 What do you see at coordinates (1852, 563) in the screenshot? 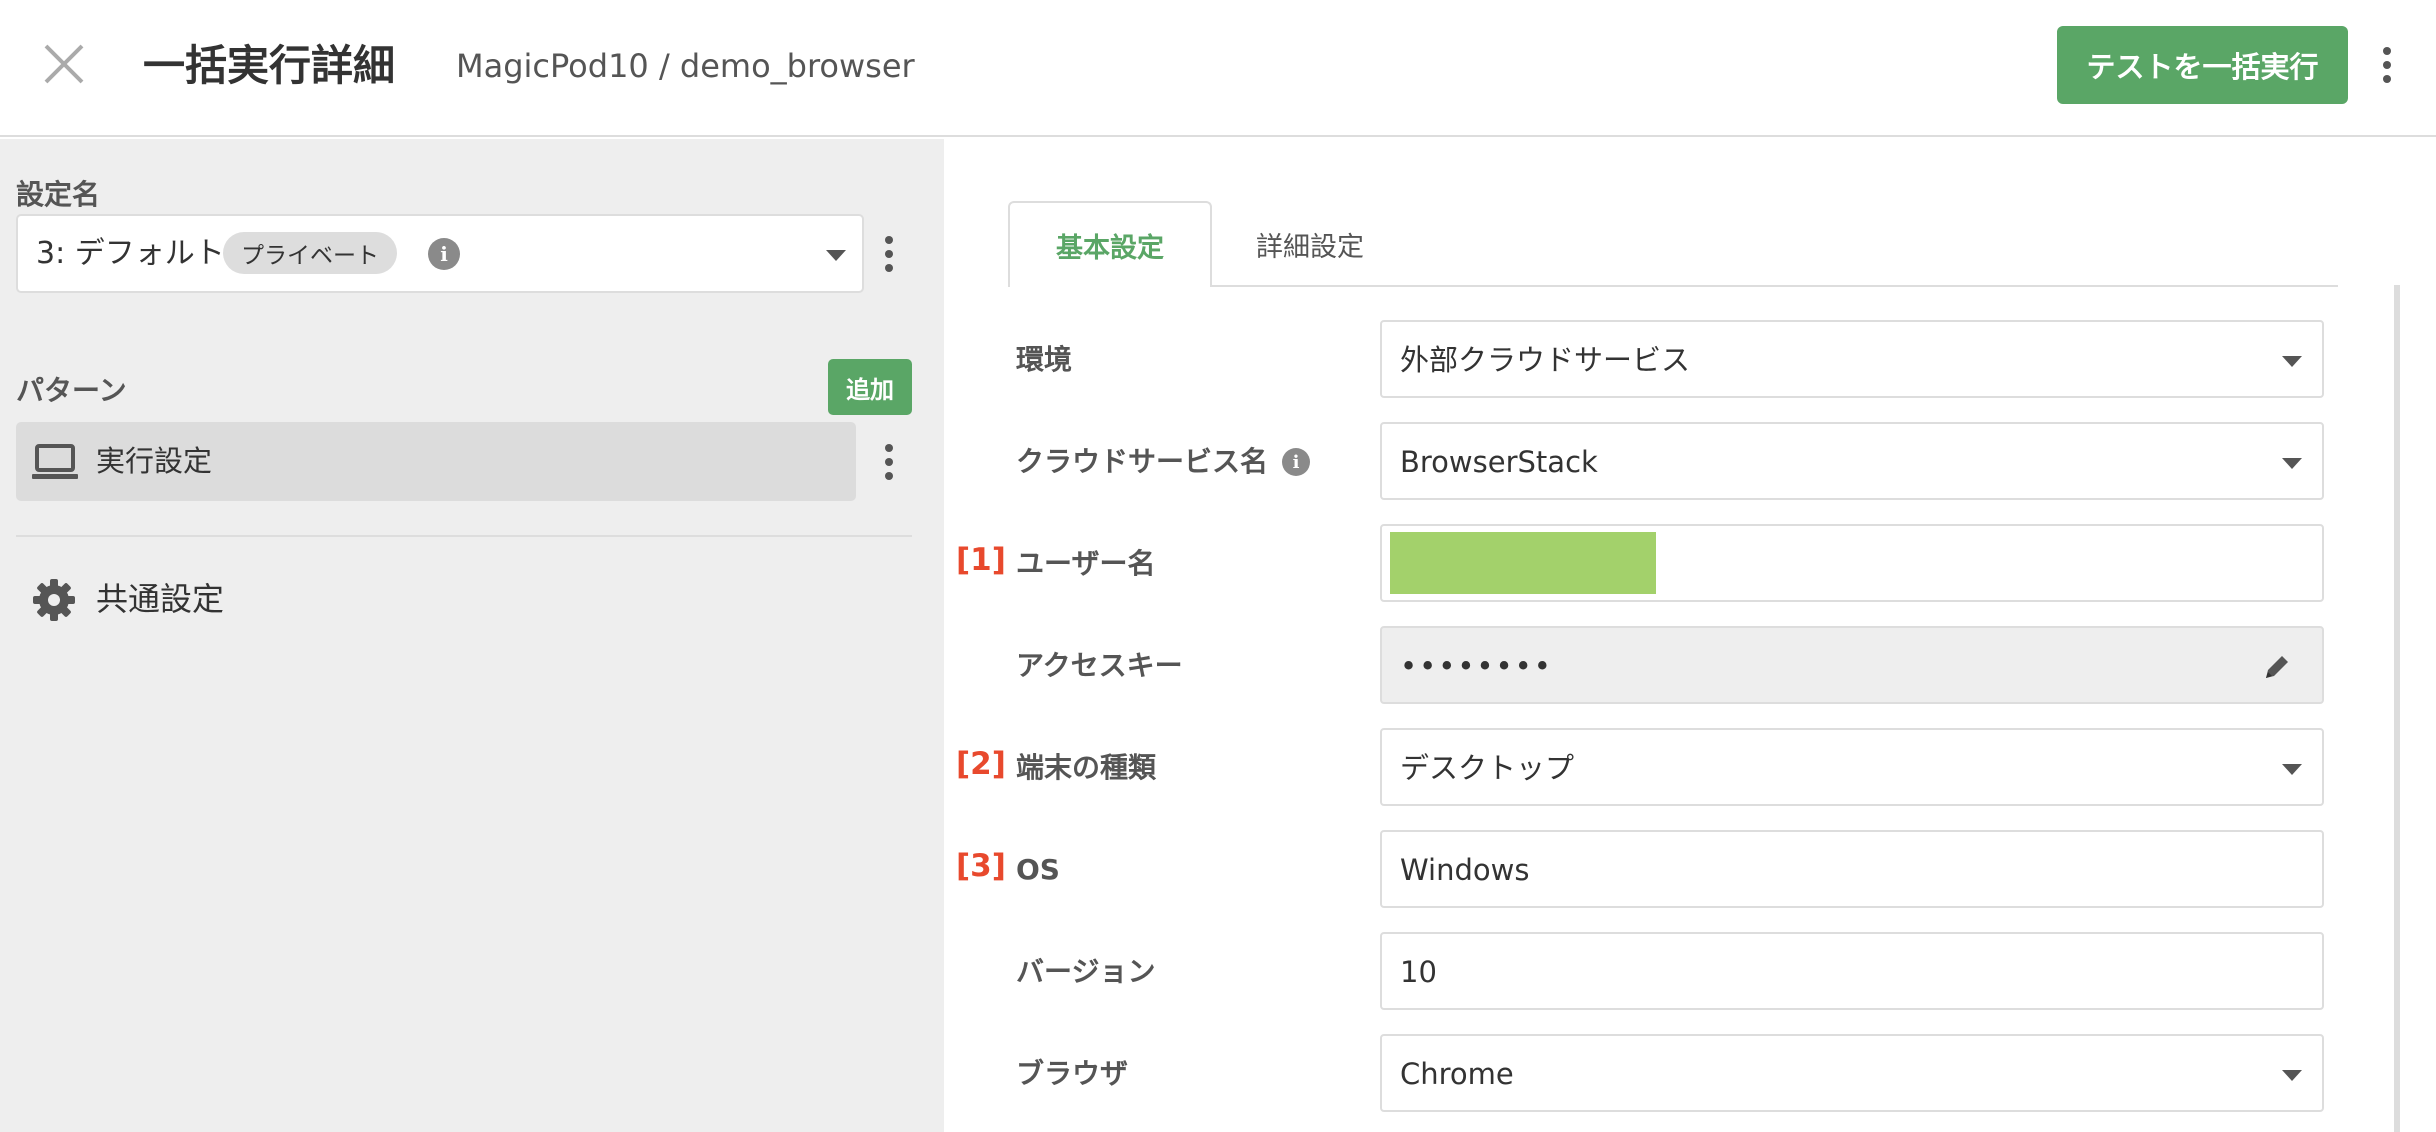
I see `username-input` at bounding box center [1852, 563].